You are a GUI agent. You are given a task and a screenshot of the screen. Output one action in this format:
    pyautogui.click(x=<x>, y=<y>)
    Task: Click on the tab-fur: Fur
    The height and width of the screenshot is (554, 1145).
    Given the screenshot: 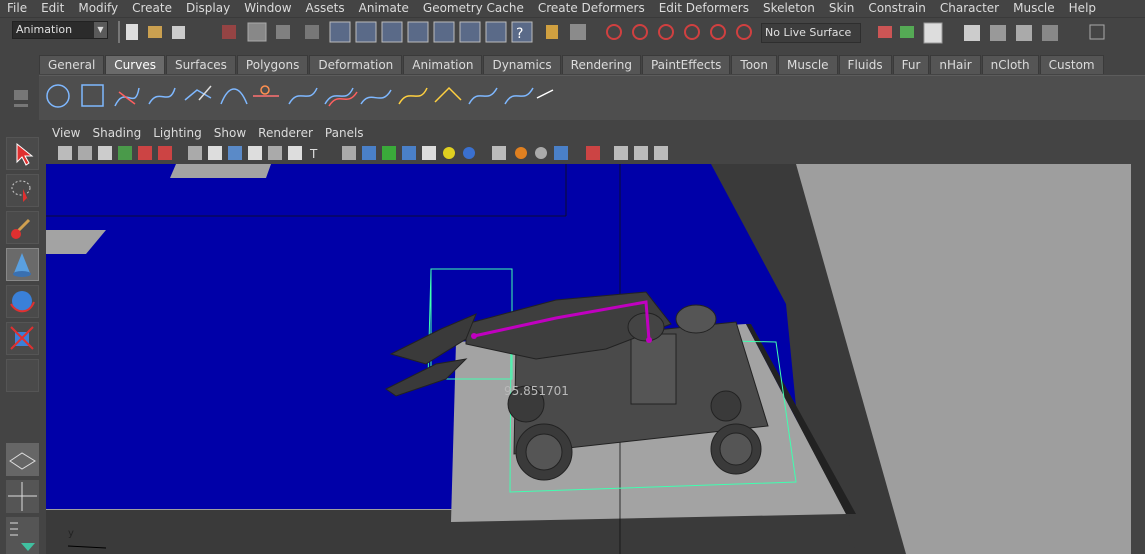 What is the action you would take?
    pyautogui.click(x=911, y=64)
    